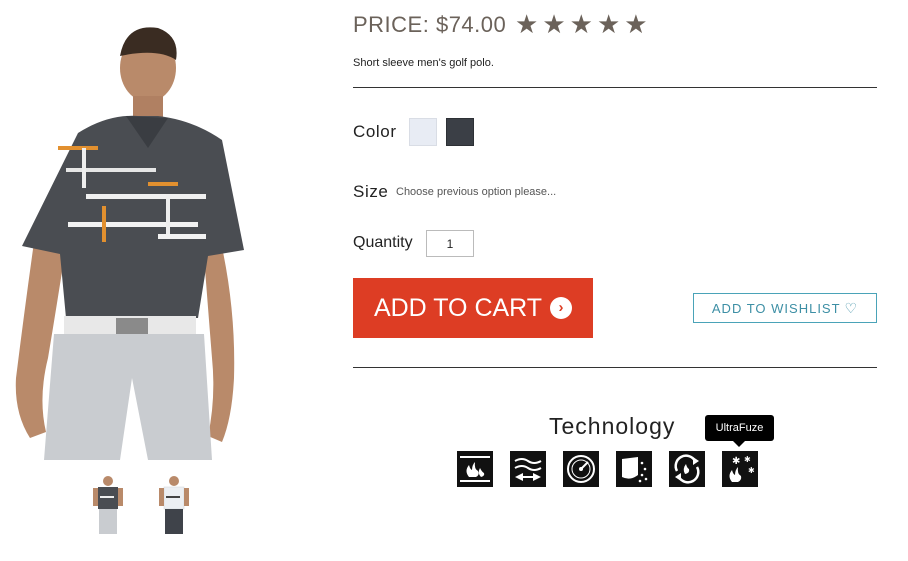 The width and height of the screenshot is (908, 561). I want to click on technology-icons: ✱ ✱ ✱, so click(607, 469).